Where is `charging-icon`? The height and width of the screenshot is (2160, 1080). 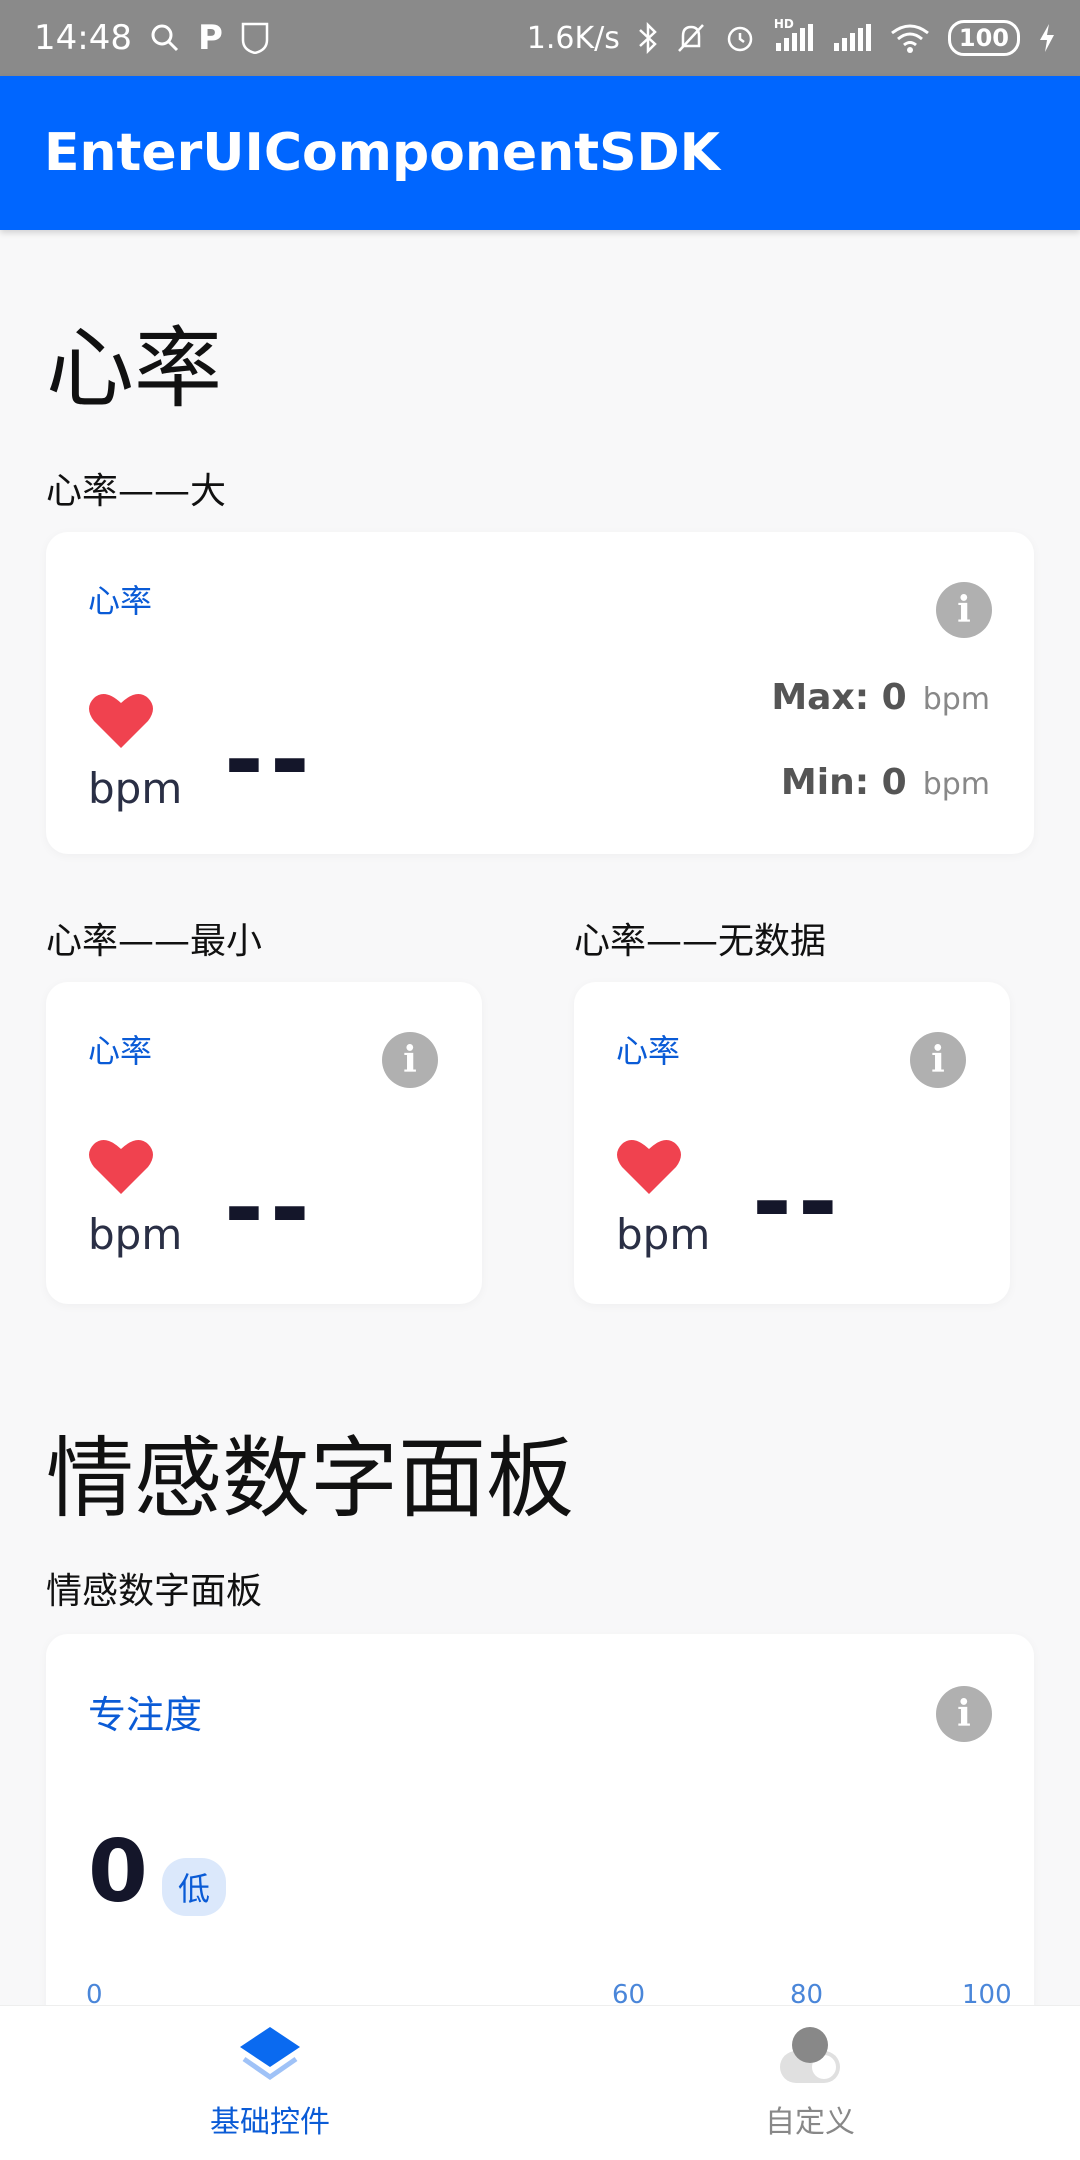 charging-icon is located at coordinates (1047, 38).